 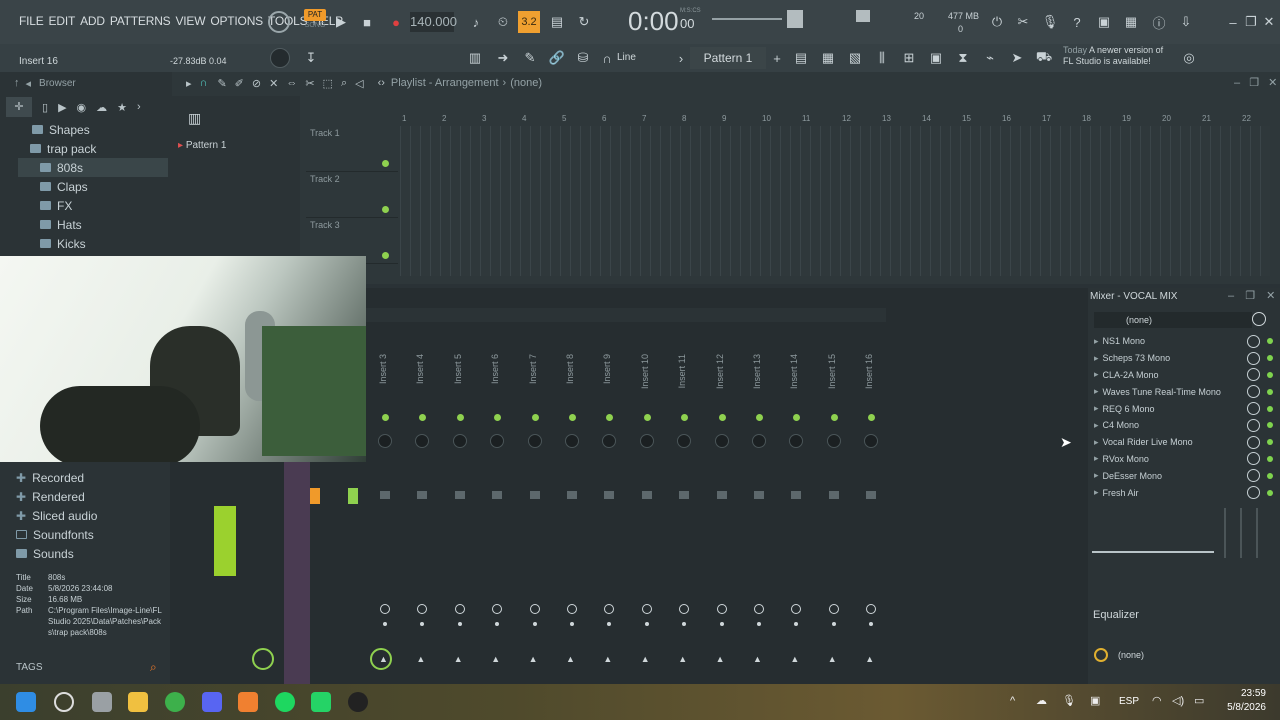 I want to click on mixer-output: (none), so click(x=1131, y=655).